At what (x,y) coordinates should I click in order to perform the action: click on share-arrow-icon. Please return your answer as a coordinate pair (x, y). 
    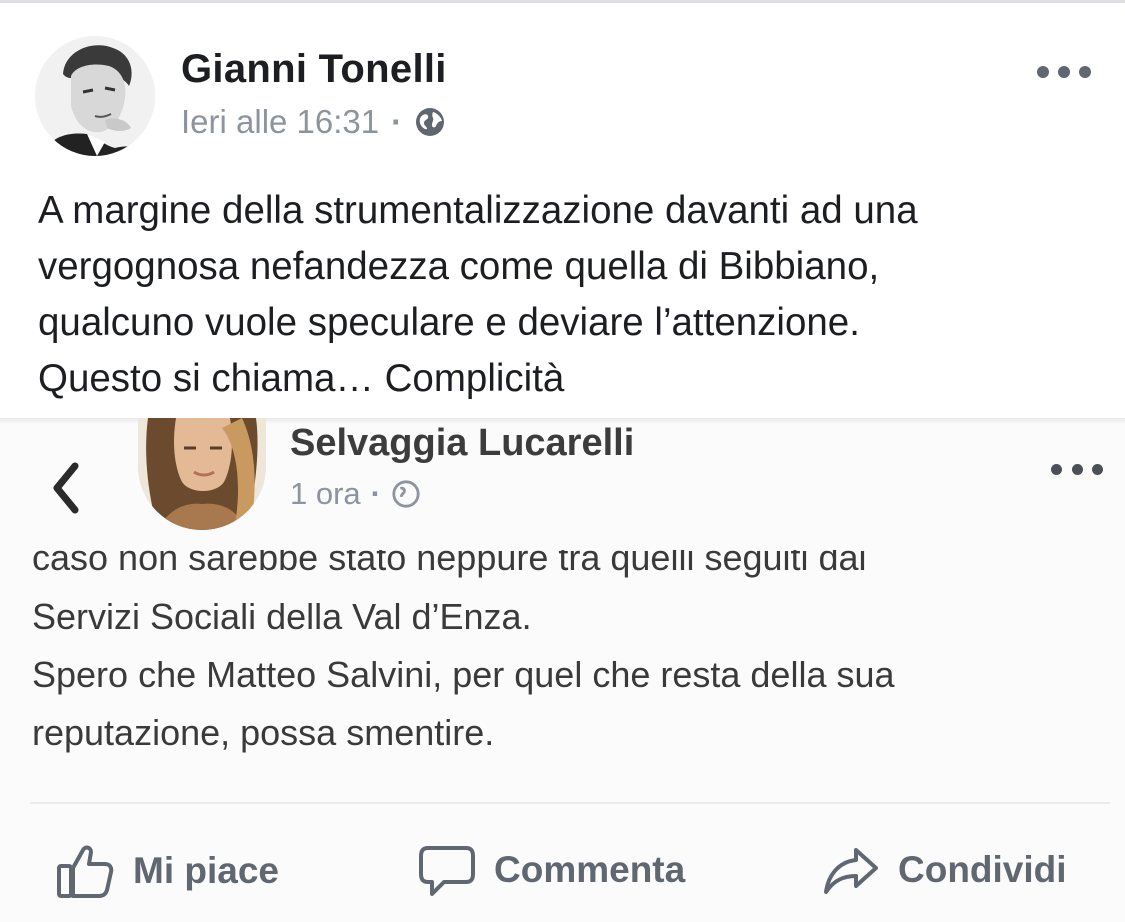
    Looking at the image, I should click on (851, 871).